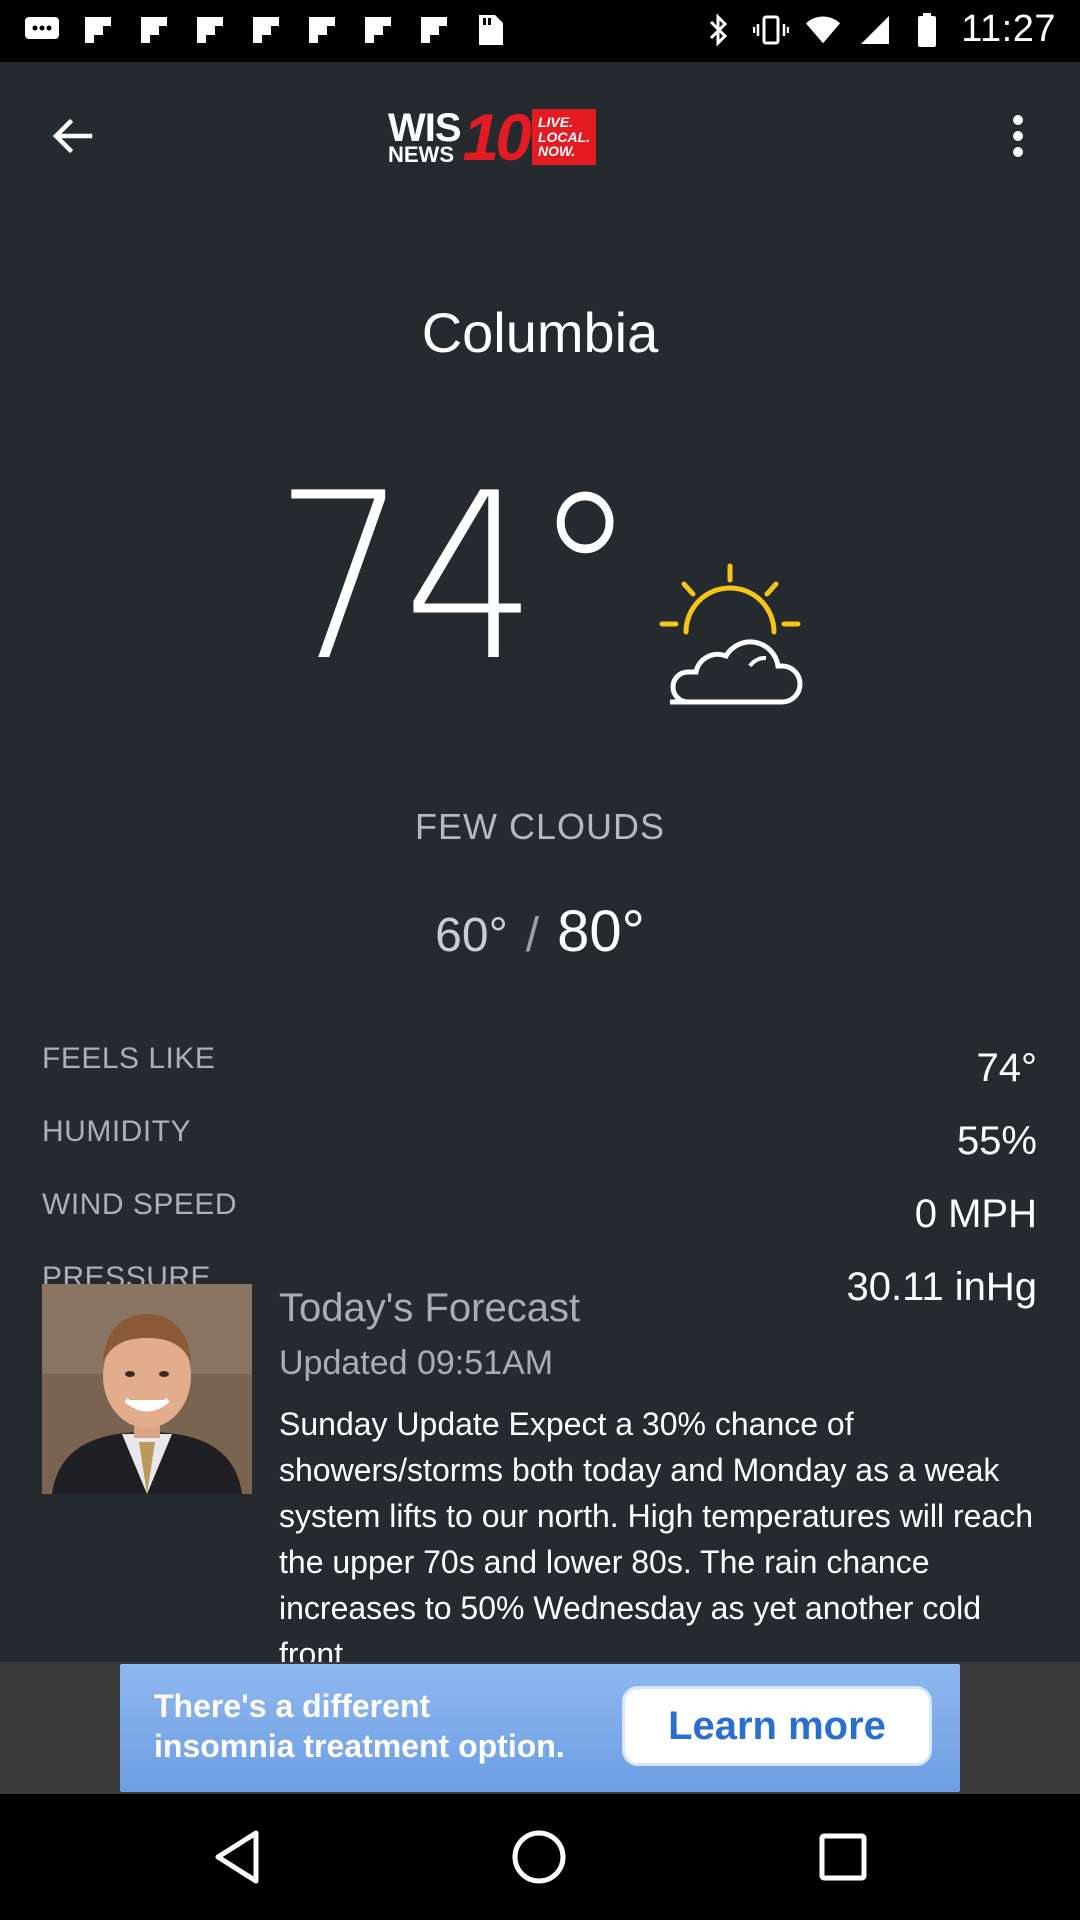 The height and width of the screenshot is (1920, 1080). Describe the element at coordinates (601, 931) in the screenshot. I see `high-temperature: 80°` at that location.